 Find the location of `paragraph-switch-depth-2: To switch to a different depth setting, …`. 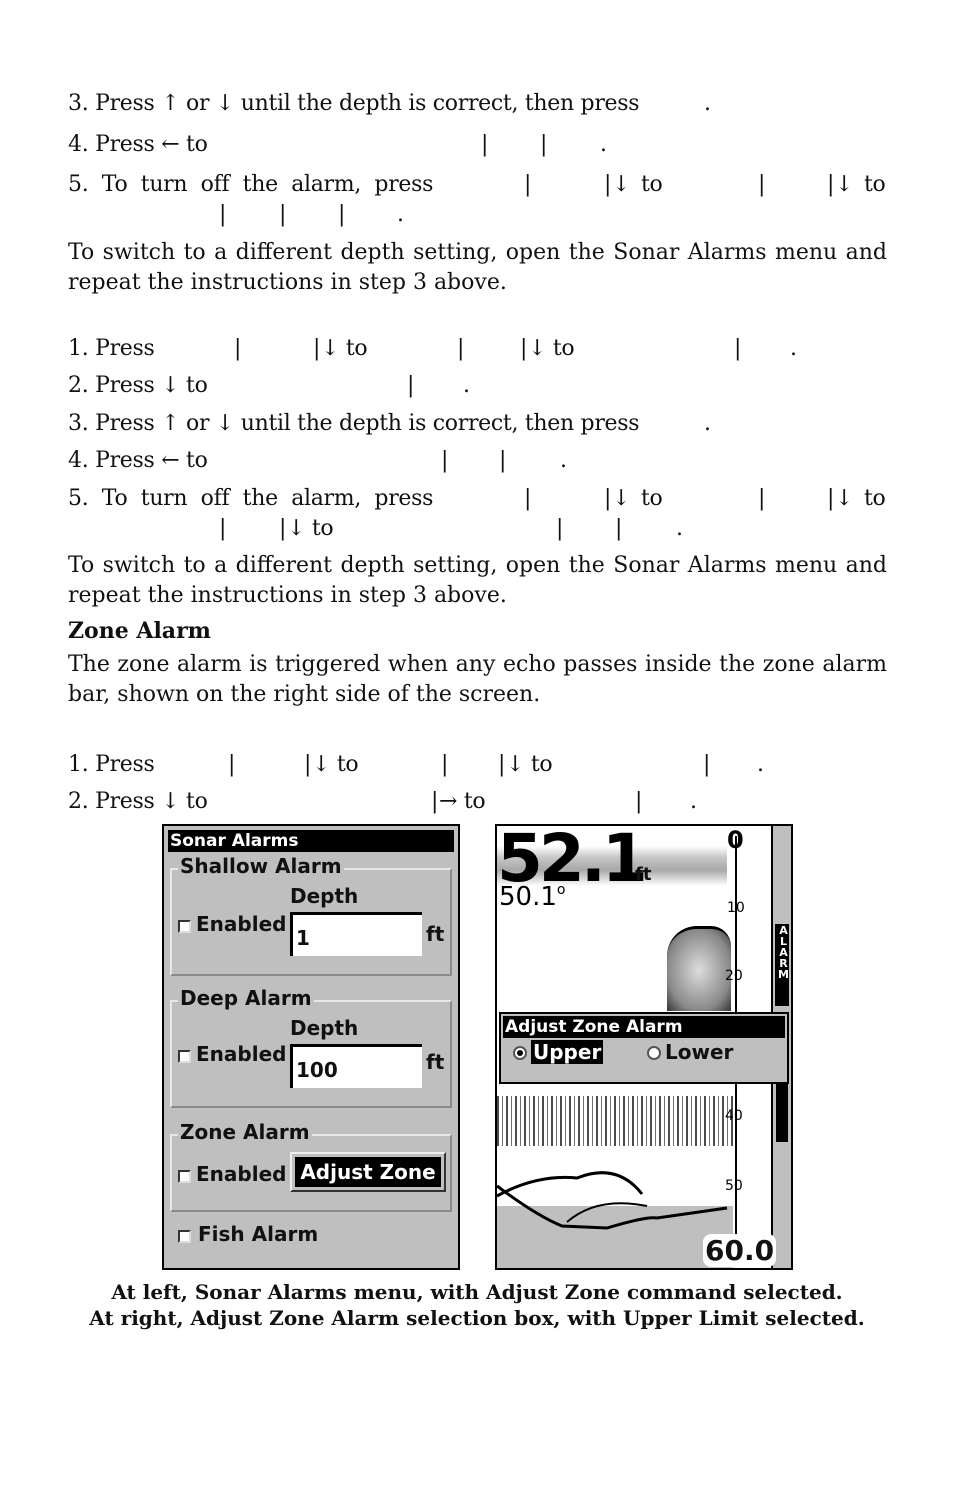

paragraph-switch-depth-2: To switch to a different depth setting, … is located at coordinates (477, 580).